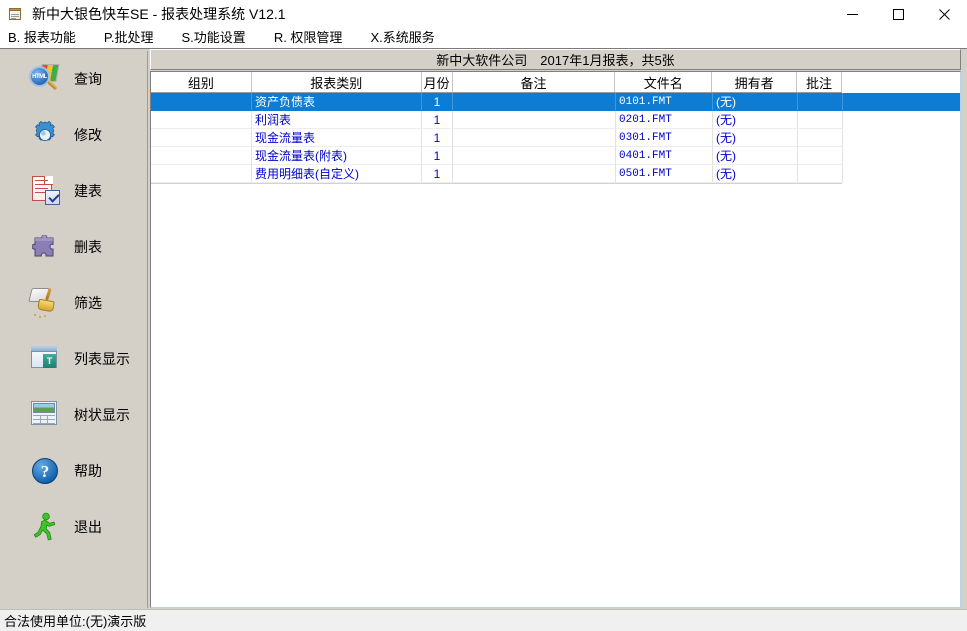  Describe the element at coordinates (819, 82) in the screenshot. I see `grid-header-note: 批注` at that location.